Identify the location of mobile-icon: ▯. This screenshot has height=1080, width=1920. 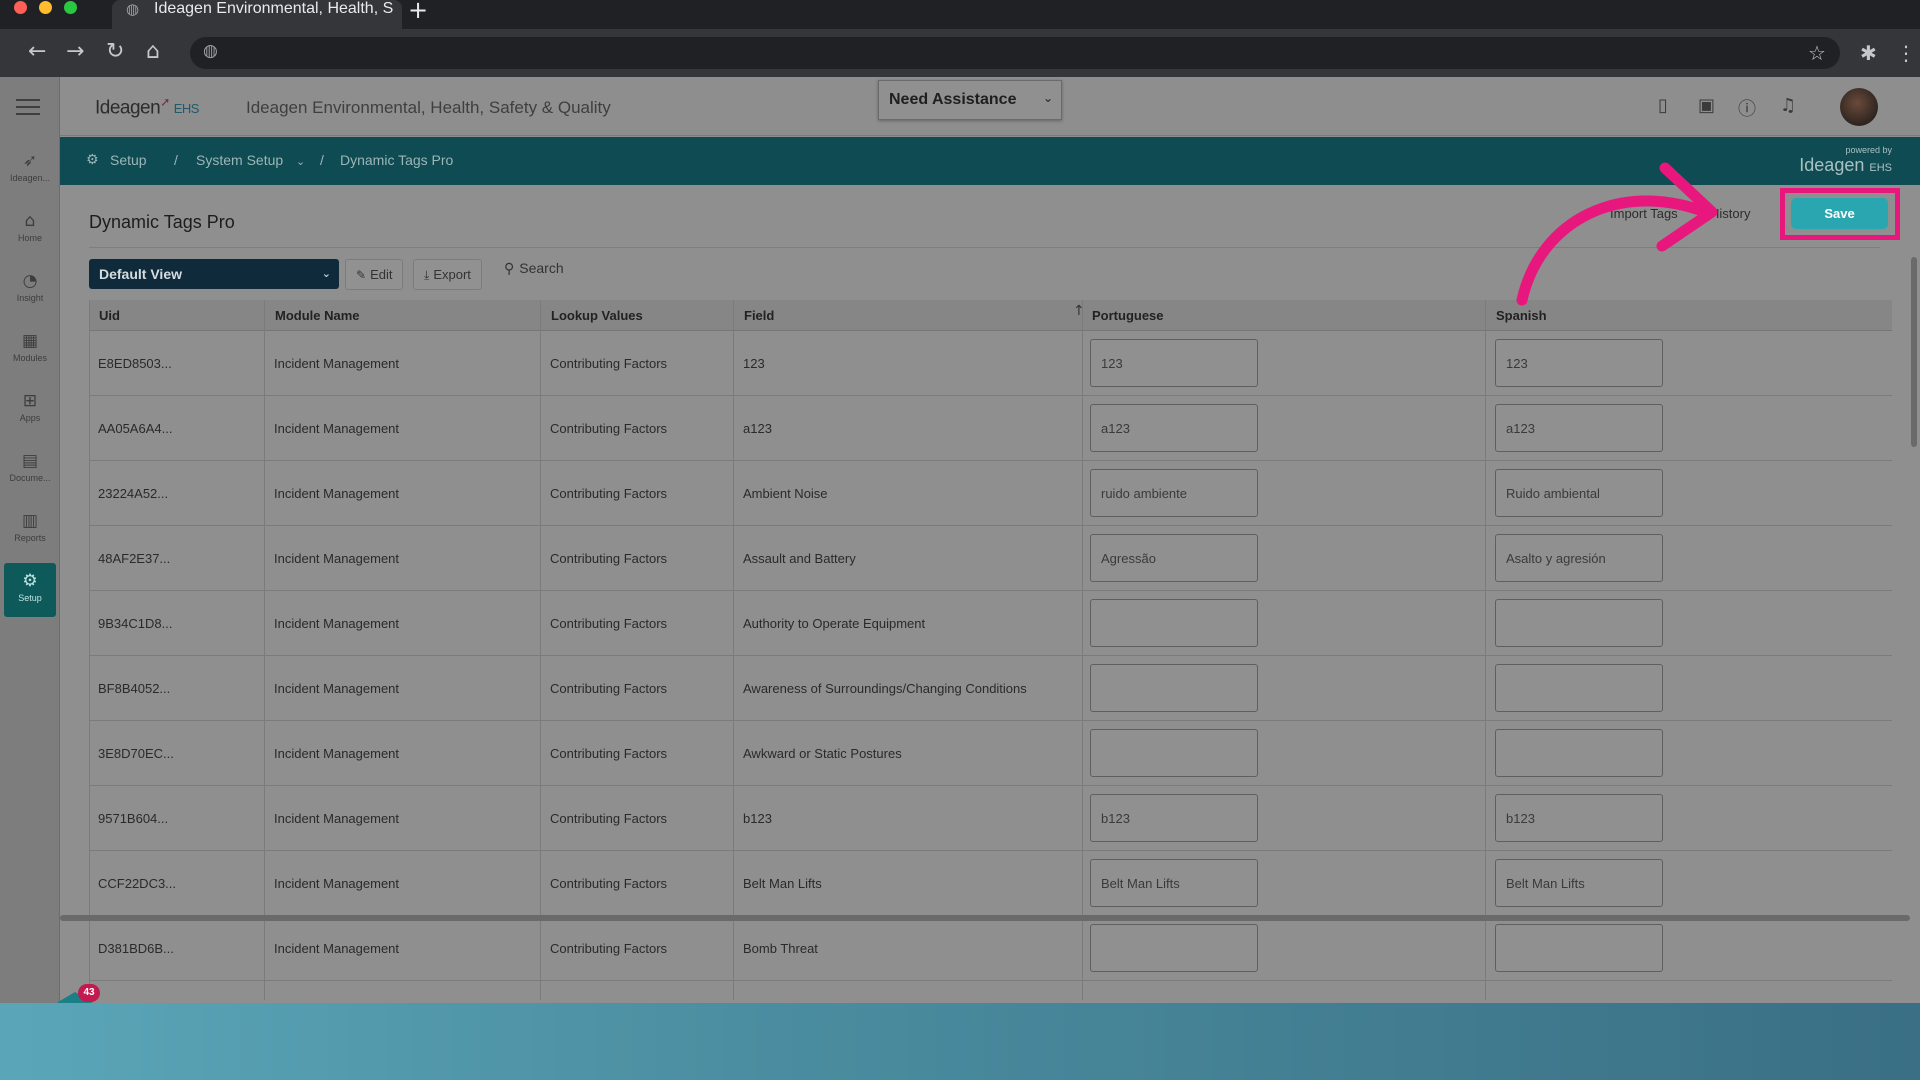
(1663, 105).